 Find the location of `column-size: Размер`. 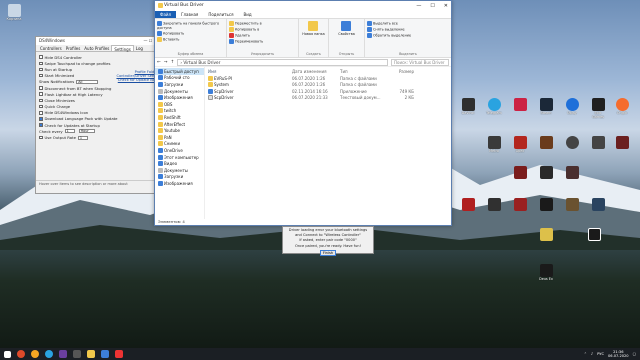

column-size: Размер is located at coordinates (399, 71).